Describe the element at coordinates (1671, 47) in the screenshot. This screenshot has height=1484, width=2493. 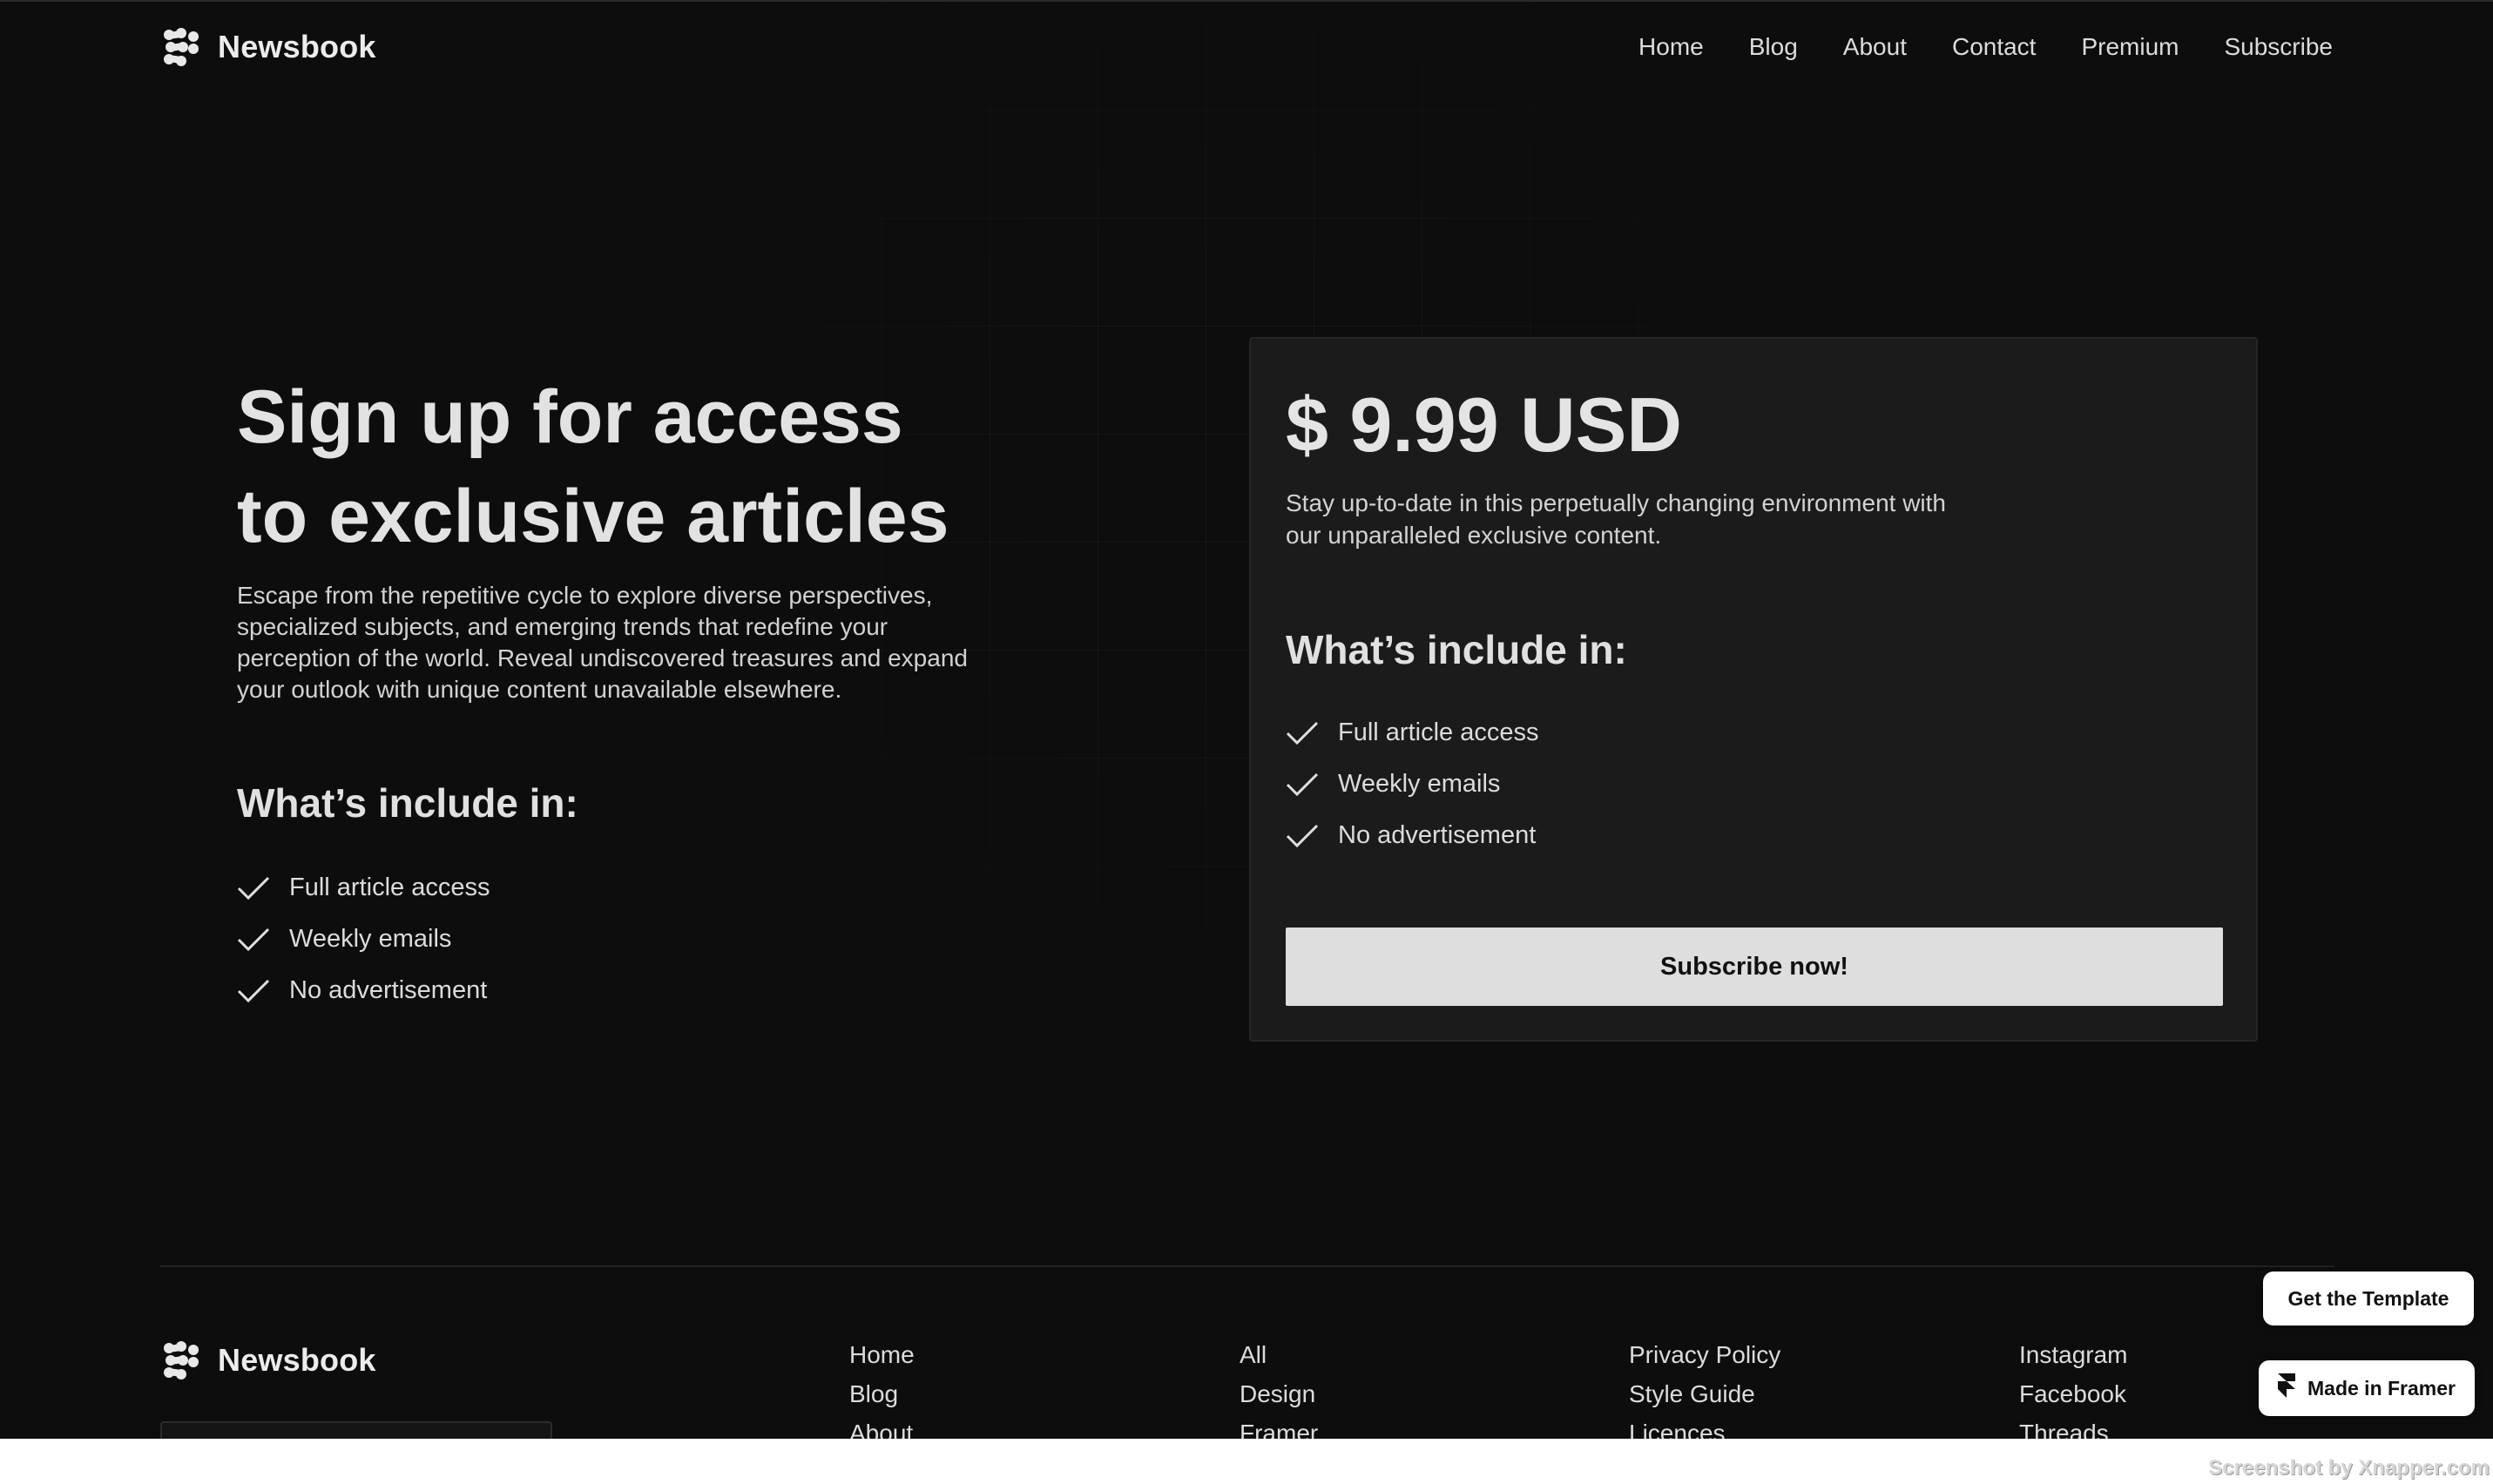
I see `nav-home: Home` at that location.